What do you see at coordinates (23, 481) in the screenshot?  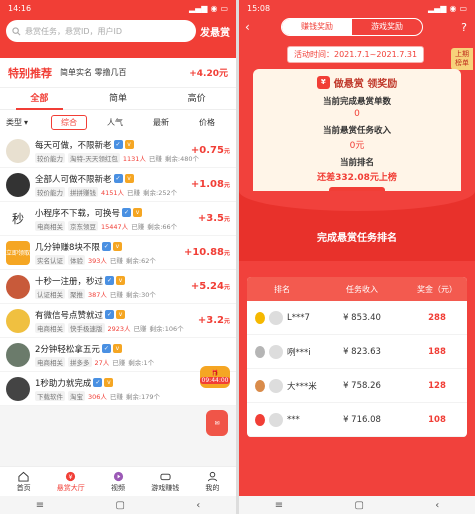 I see `nav-home: 首页` at bounding box center [23, 481].